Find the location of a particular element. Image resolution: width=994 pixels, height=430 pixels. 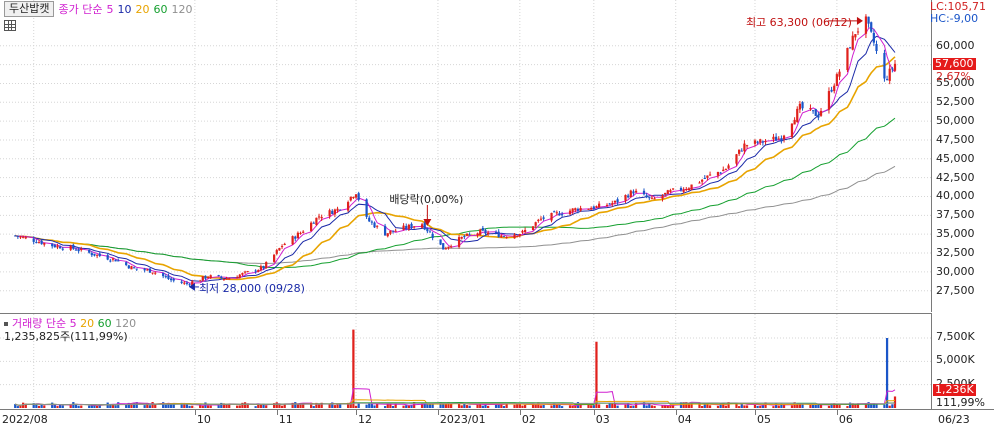

high-annotation: 최고 63,300 (06/12) is located at coordinates (798, 22).